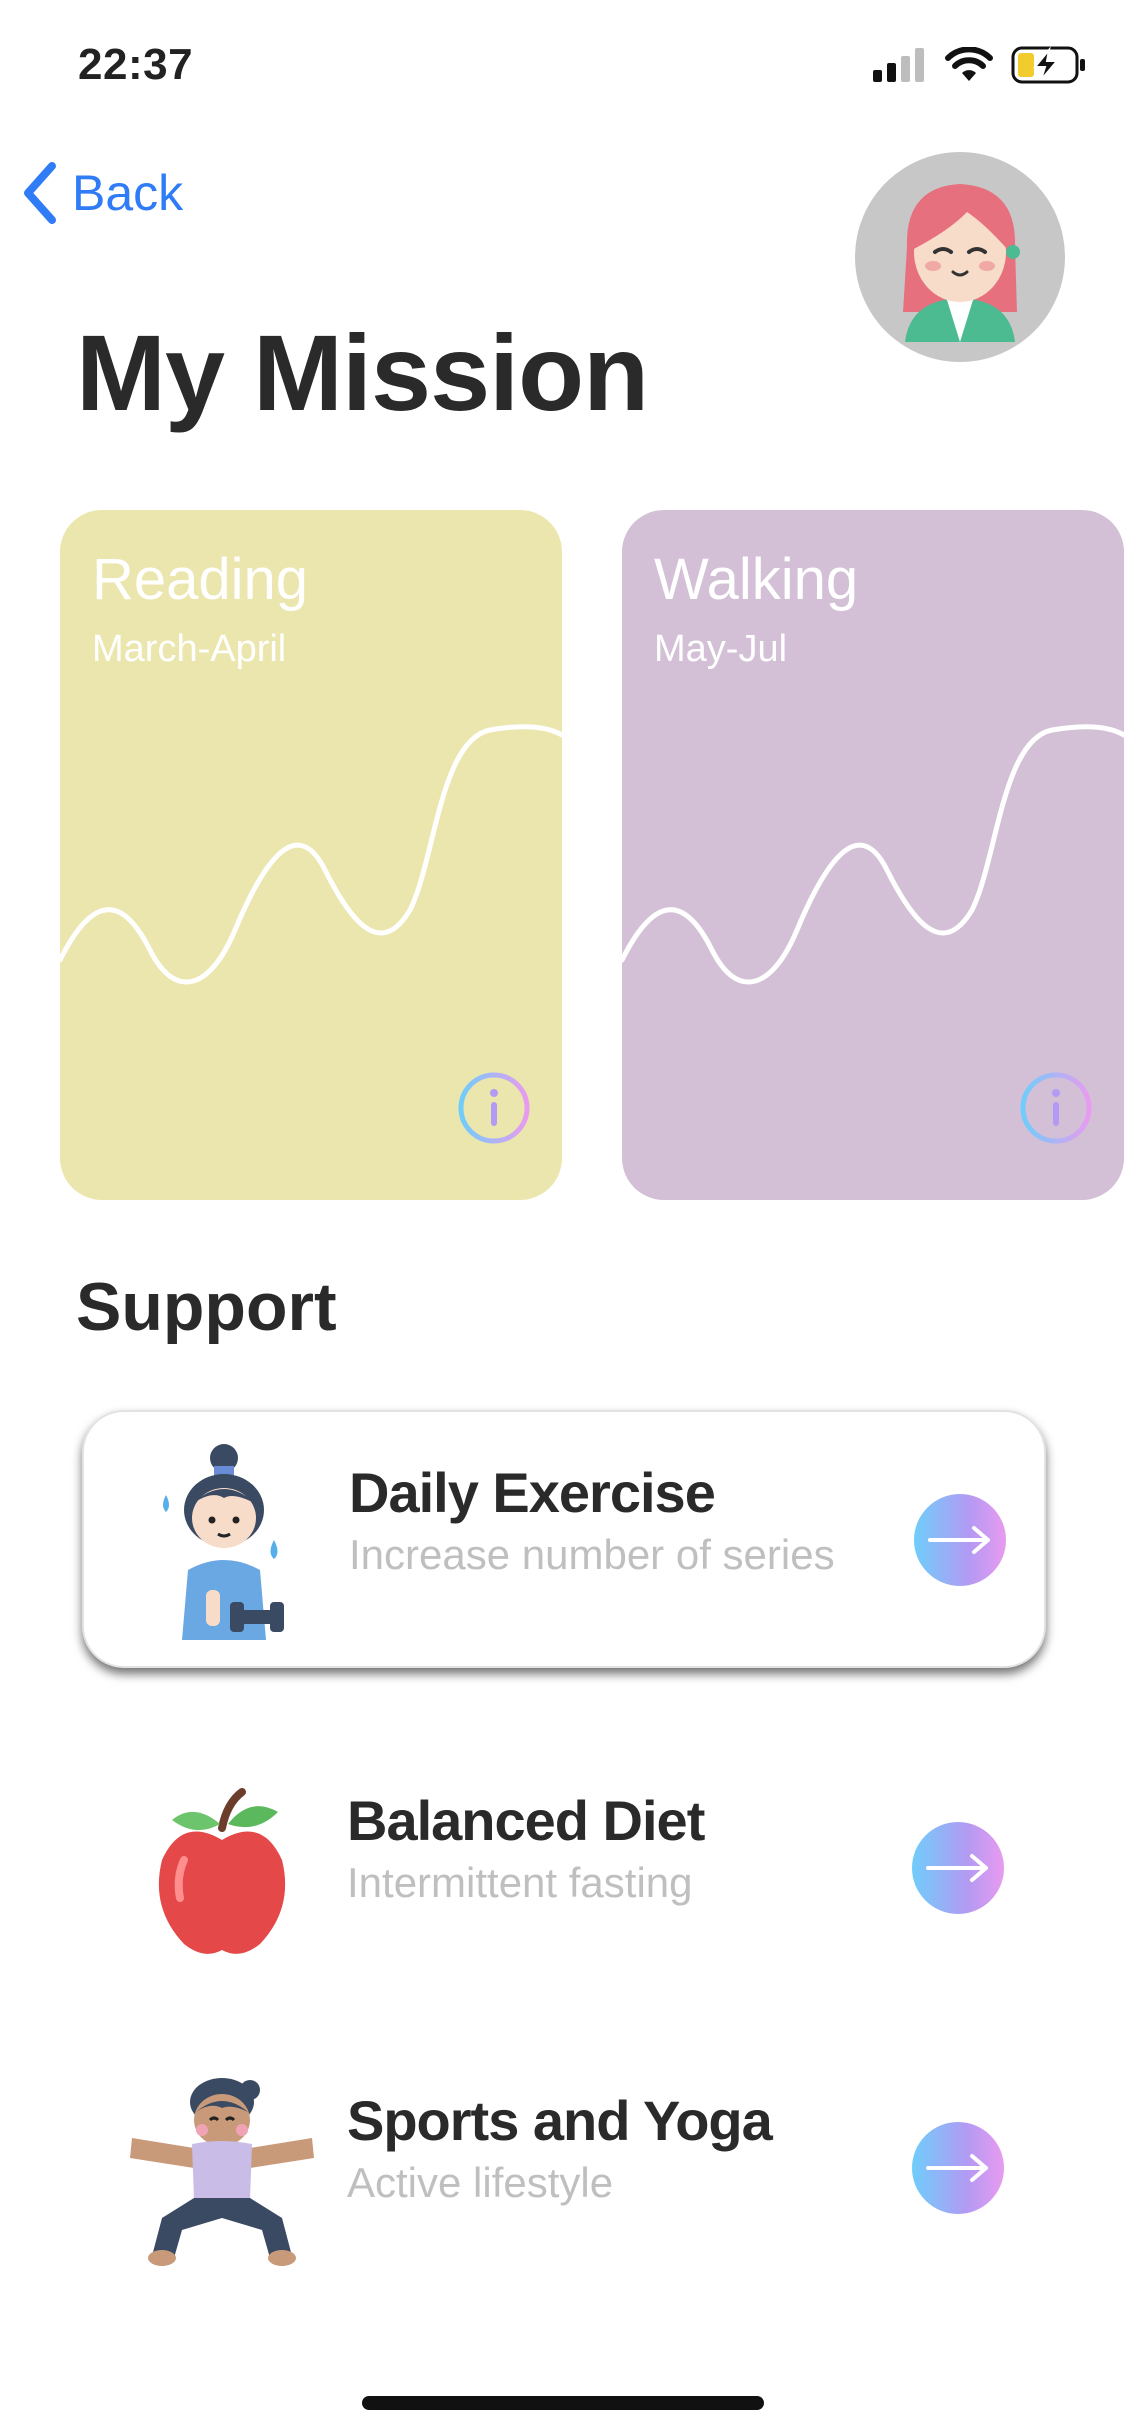 This screenshot has height=2436, width=1125. What do you see at coordinates (200, 579) in the screenshot?
I see `mission-title: Reading` at bounding box center [200, 579].